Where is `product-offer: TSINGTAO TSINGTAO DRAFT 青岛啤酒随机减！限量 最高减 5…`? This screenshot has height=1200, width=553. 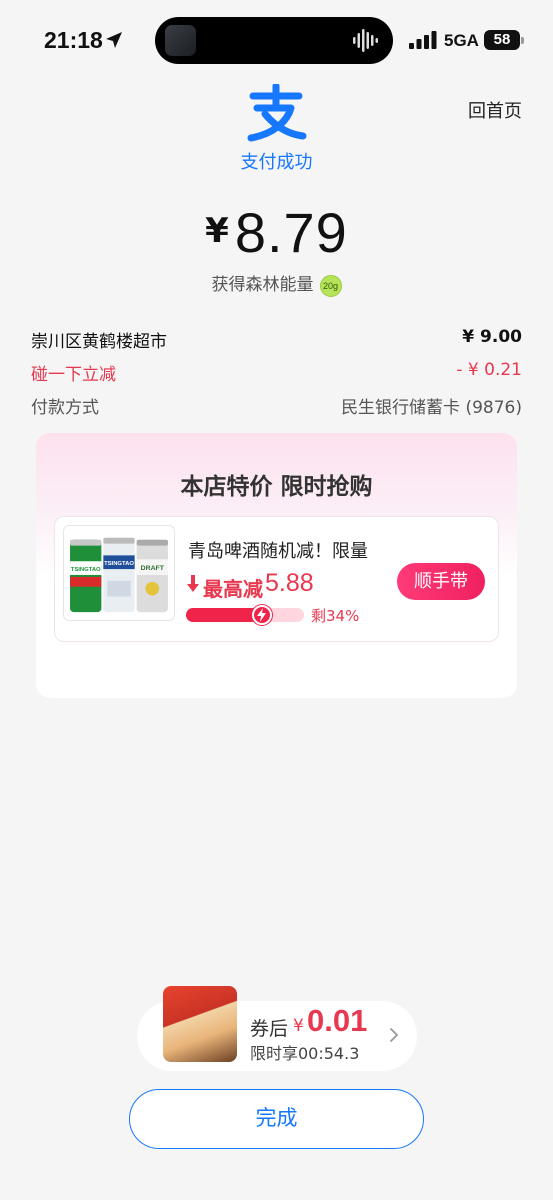
product-offer: TSINGTAO TSINGTAO DRAFT 青岛啤酒随机减！限量 最高减 5… is located at coordinates (276, 579).